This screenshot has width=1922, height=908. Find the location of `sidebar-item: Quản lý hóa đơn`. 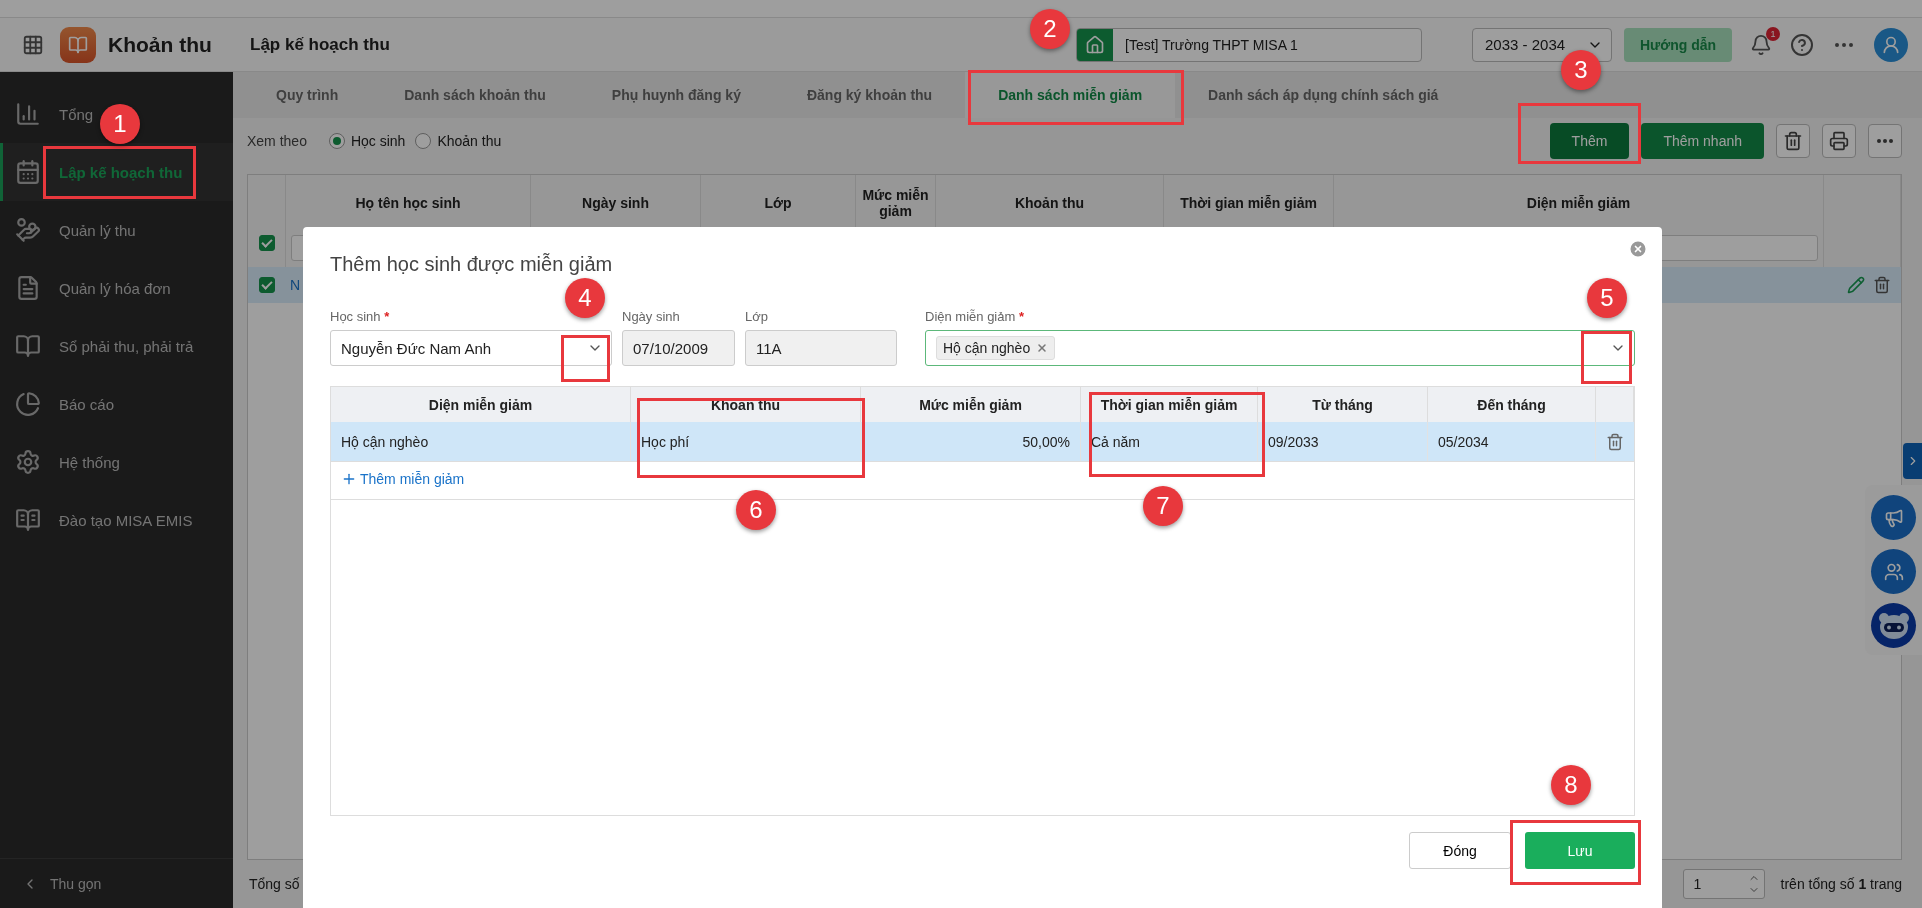

sidebar-item: Quản lý hóa đơn is located at coordinates (115, 288).